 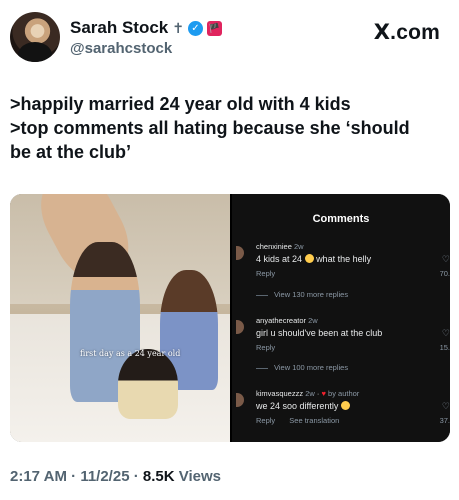 I want to click on x-com-logo: X.com, so click(x=406, y=32).